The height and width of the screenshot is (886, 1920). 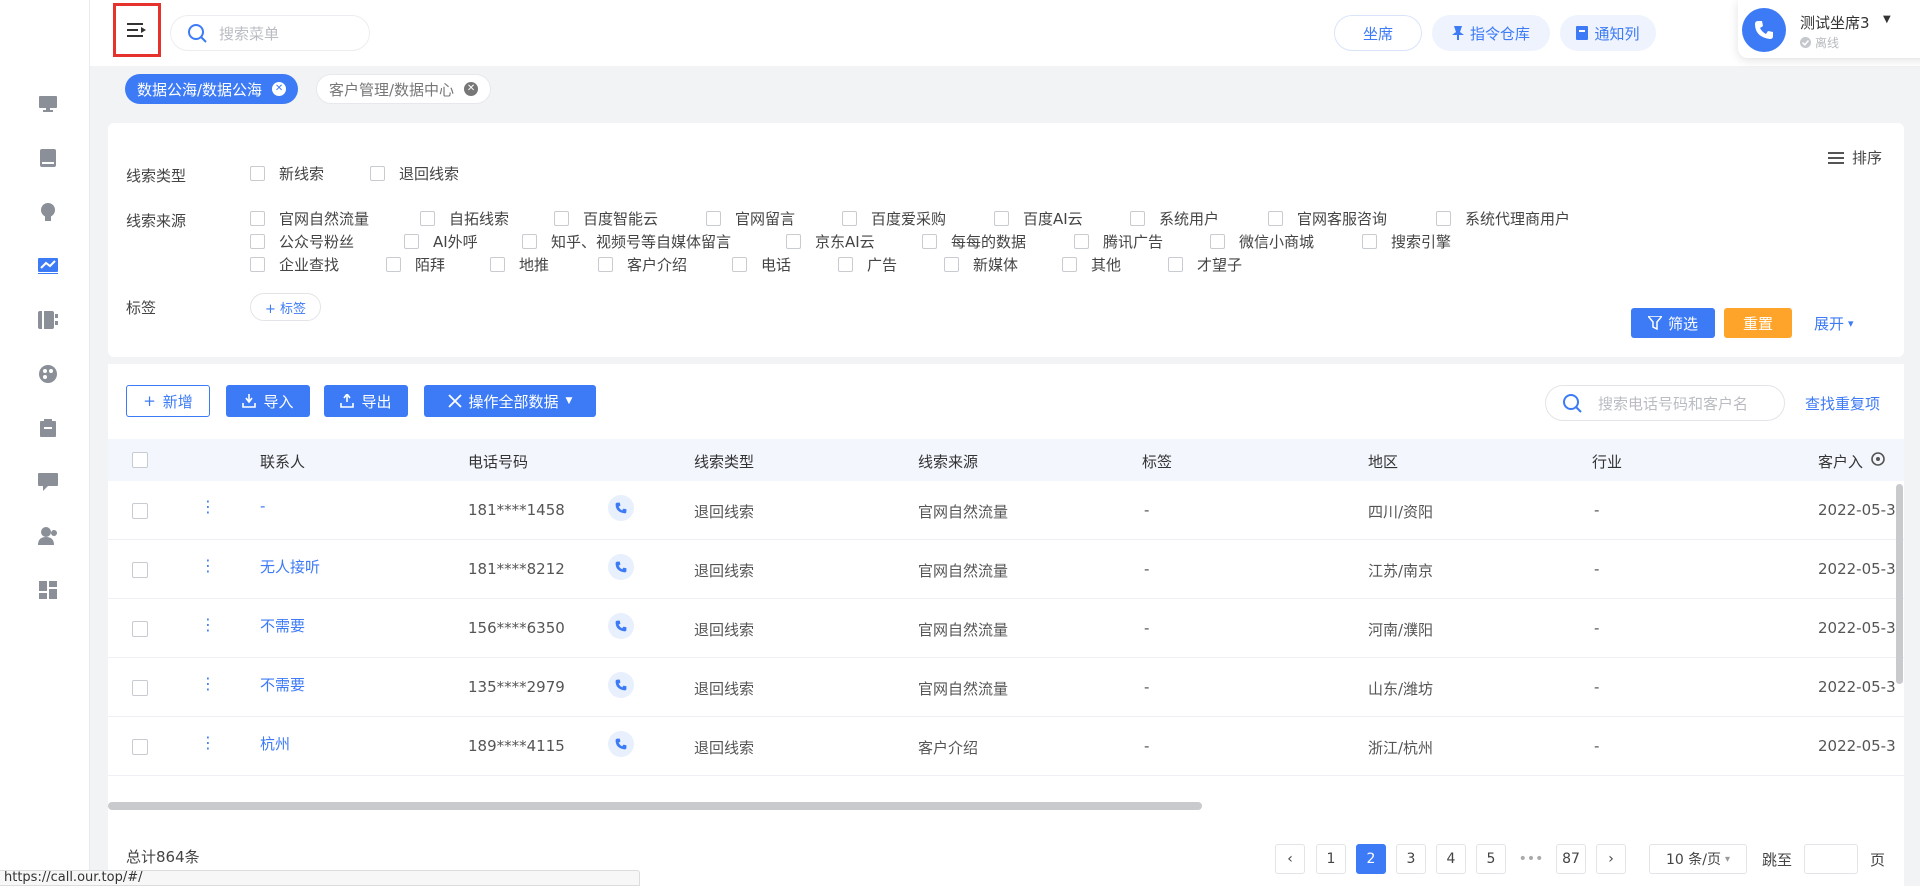 I want to click on column-header: 标签, so click(x=1157, y=461).